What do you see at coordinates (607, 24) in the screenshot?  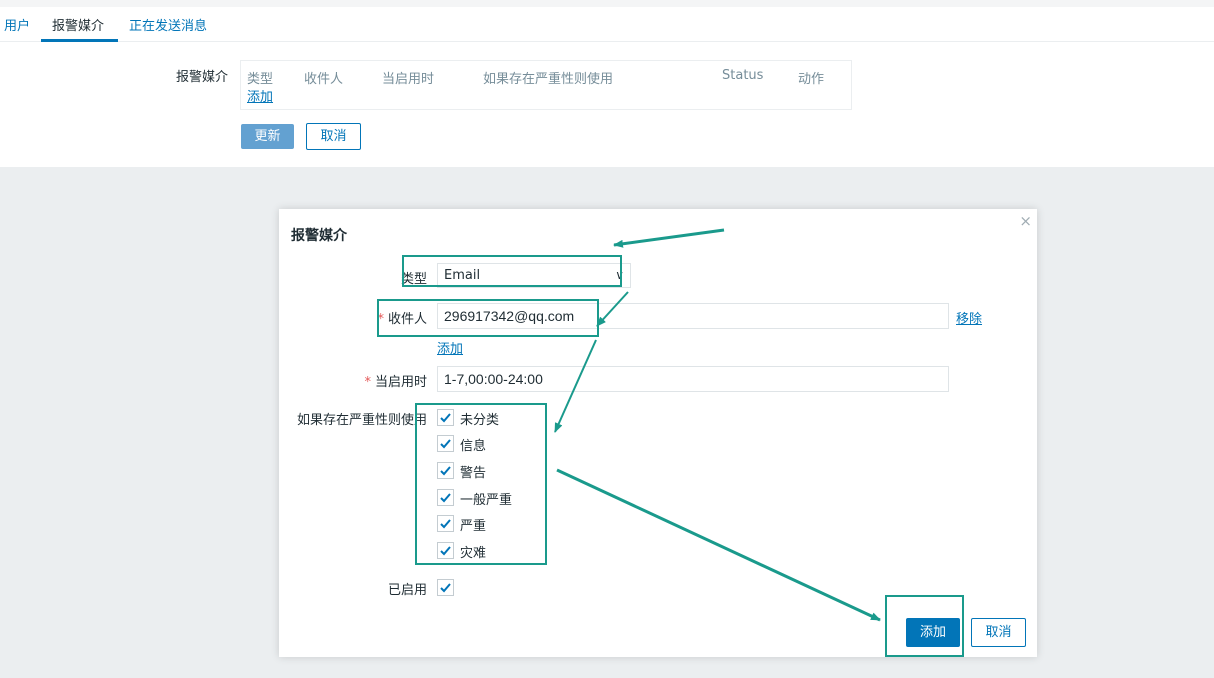 I see `tab-bar: 用户 报警媒介 正在发送消息` at bounding box center [607, 24].